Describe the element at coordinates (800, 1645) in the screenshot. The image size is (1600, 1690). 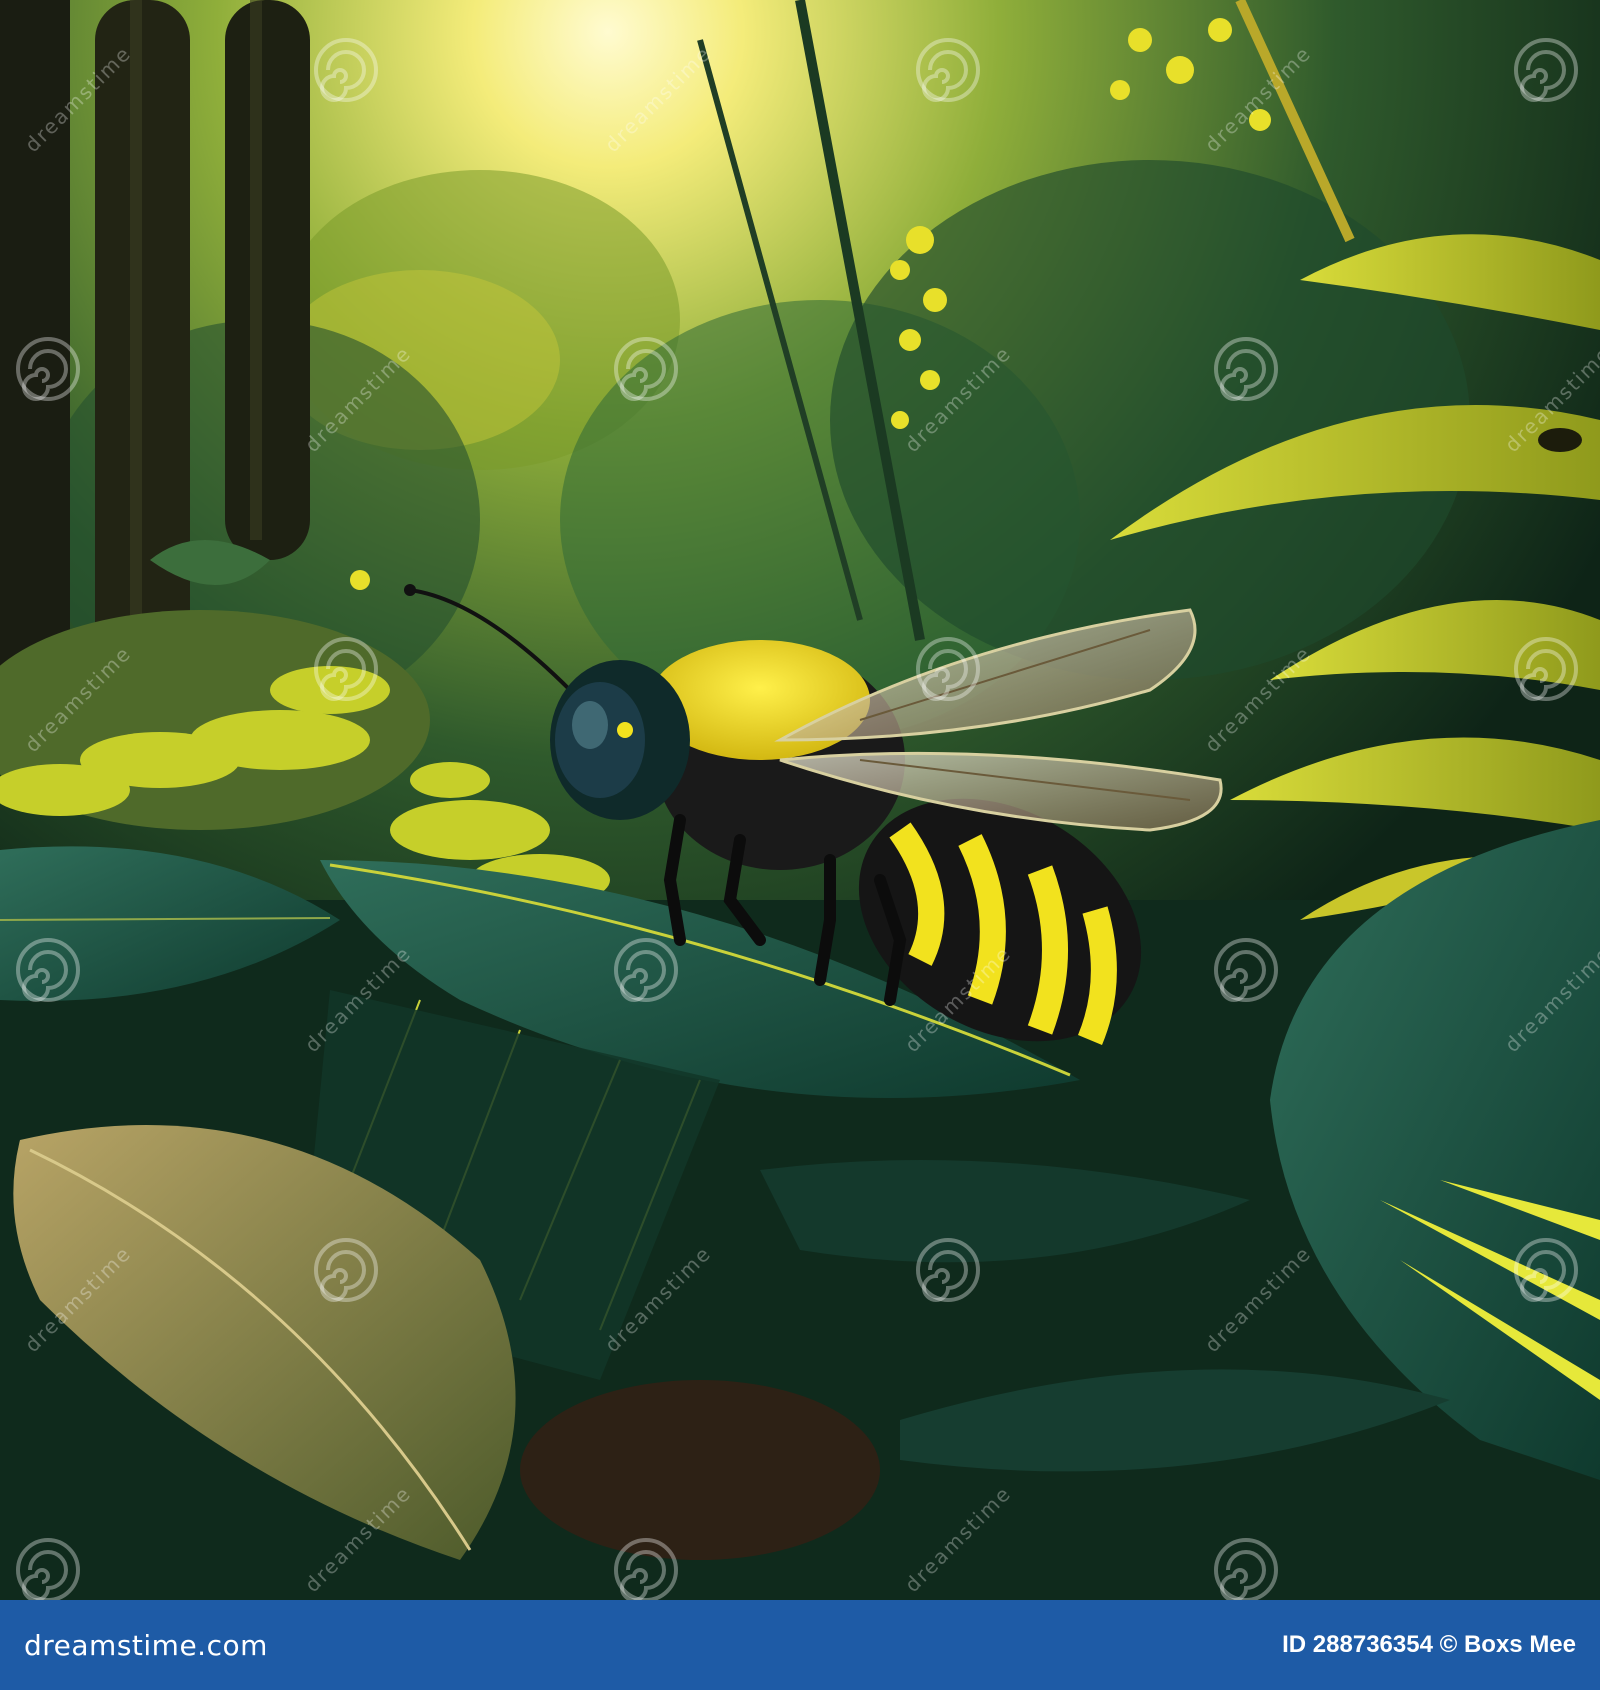
I see `footer-bar: dreamstime.com ID 288736354 © Boxs Mee` at that location.